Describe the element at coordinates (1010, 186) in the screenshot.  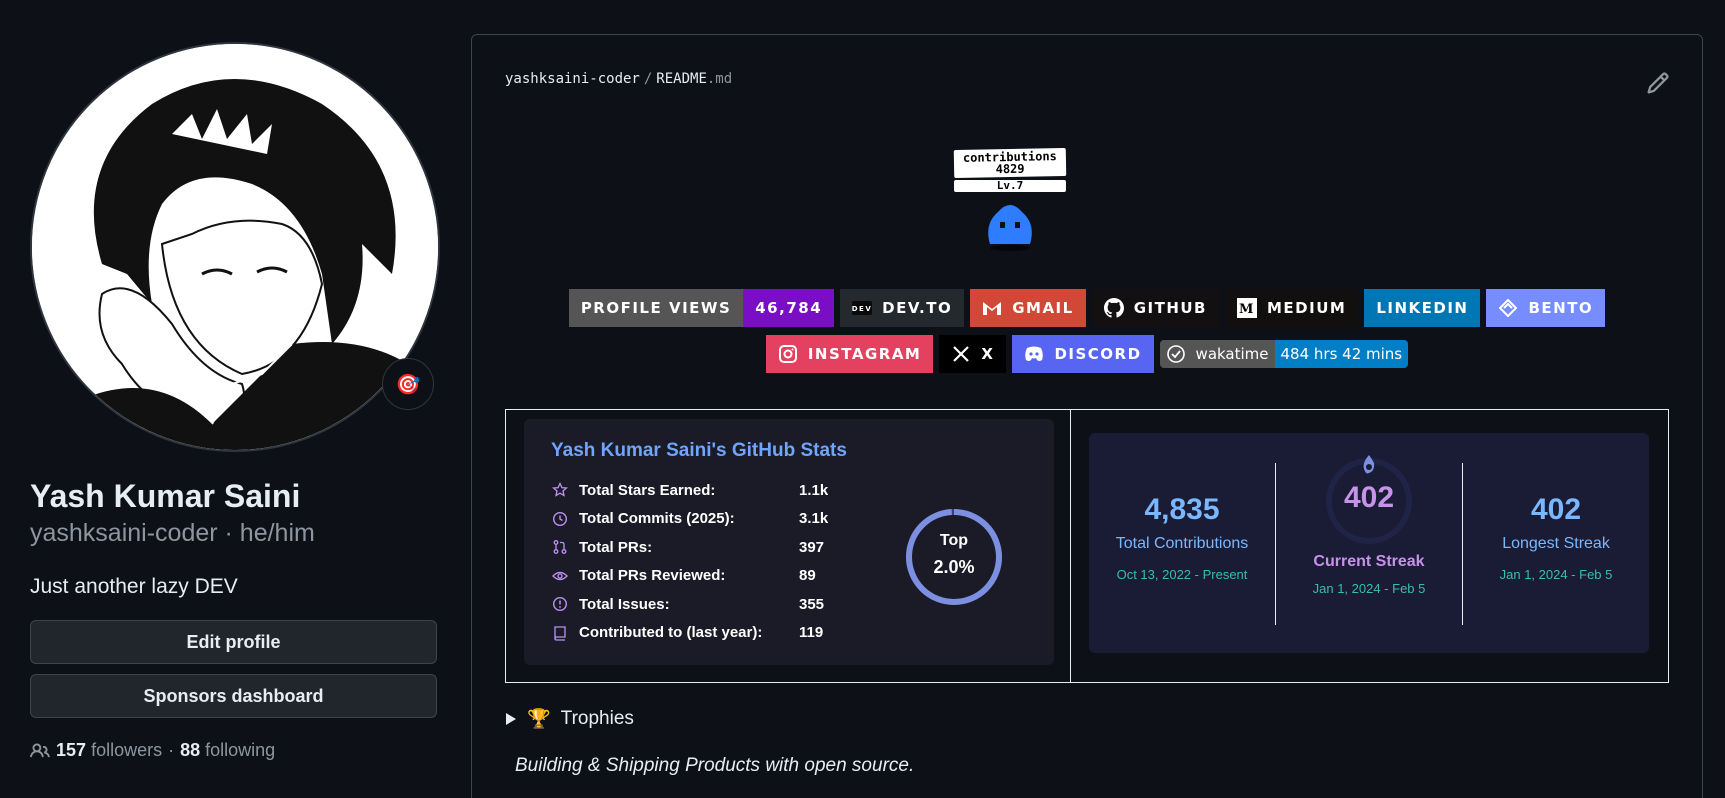
I see `pet-level: Lv.7` at that location.